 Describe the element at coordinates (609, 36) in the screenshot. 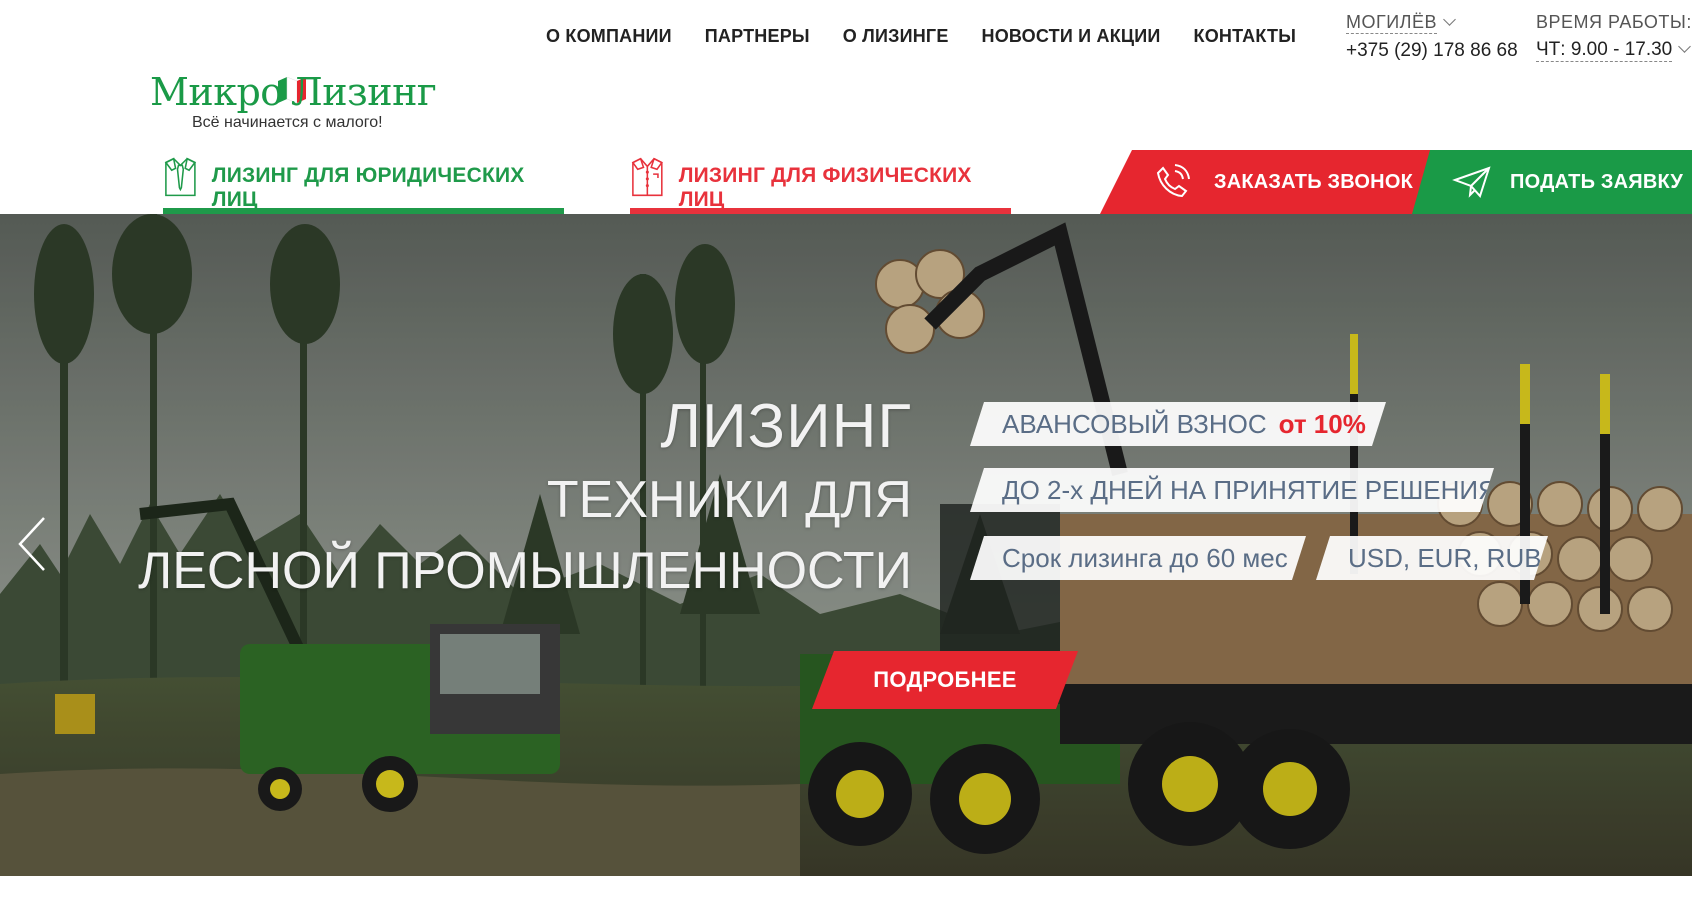

I see `nav-item-about-company: О КОМПАНИИ` at that location.